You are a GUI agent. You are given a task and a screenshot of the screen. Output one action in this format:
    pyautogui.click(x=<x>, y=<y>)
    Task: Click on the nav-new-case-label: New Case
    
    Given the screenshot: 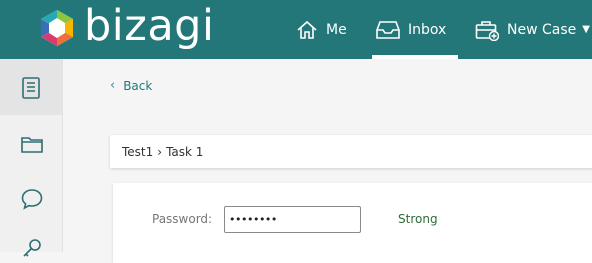 What is the action you would take?
    pyautogui.click(x=542, y=29)
    